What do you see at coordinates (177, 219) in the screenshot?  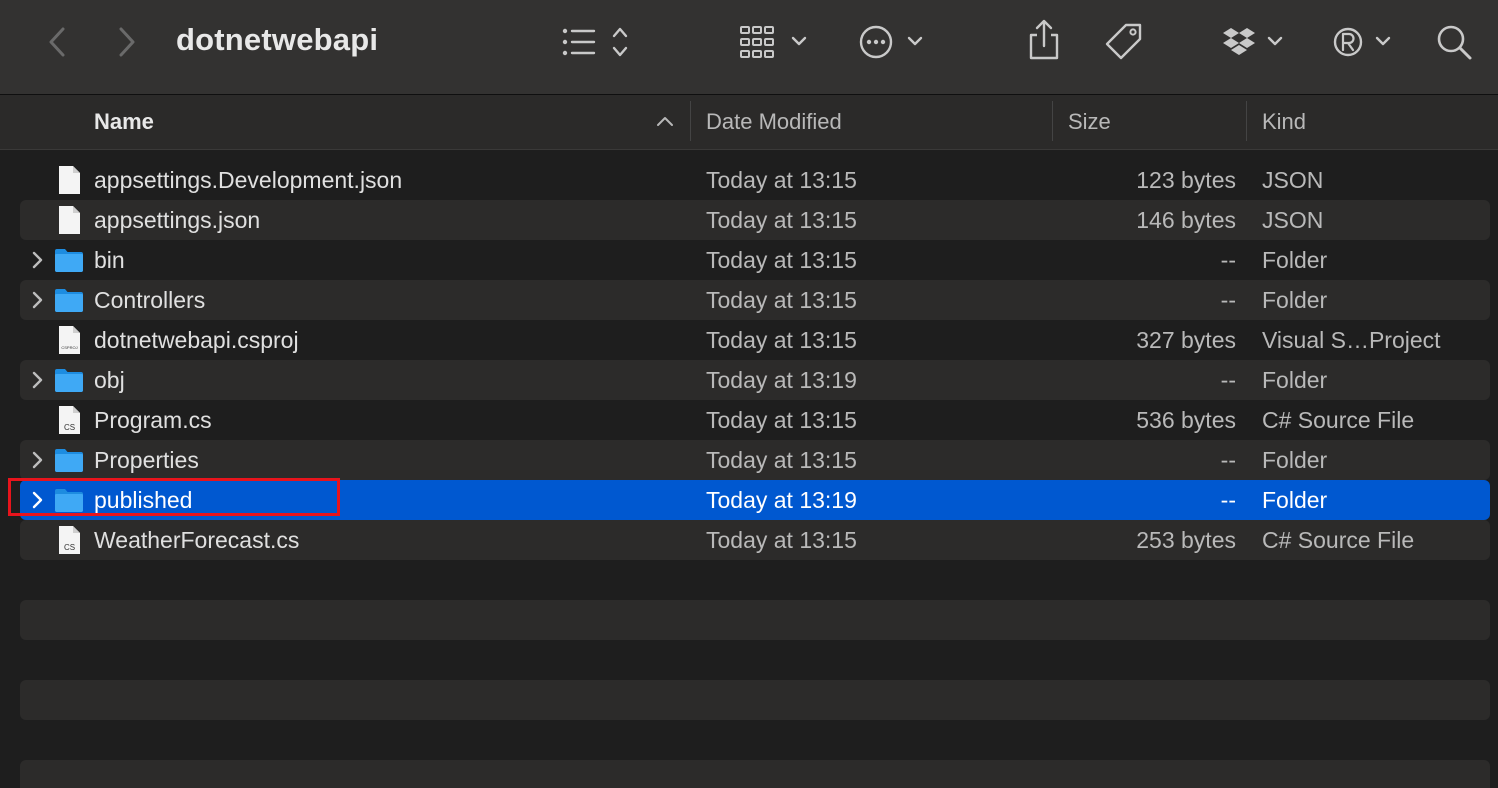 I see `file-name: appsettings.json` at bounding box center [177, 219].